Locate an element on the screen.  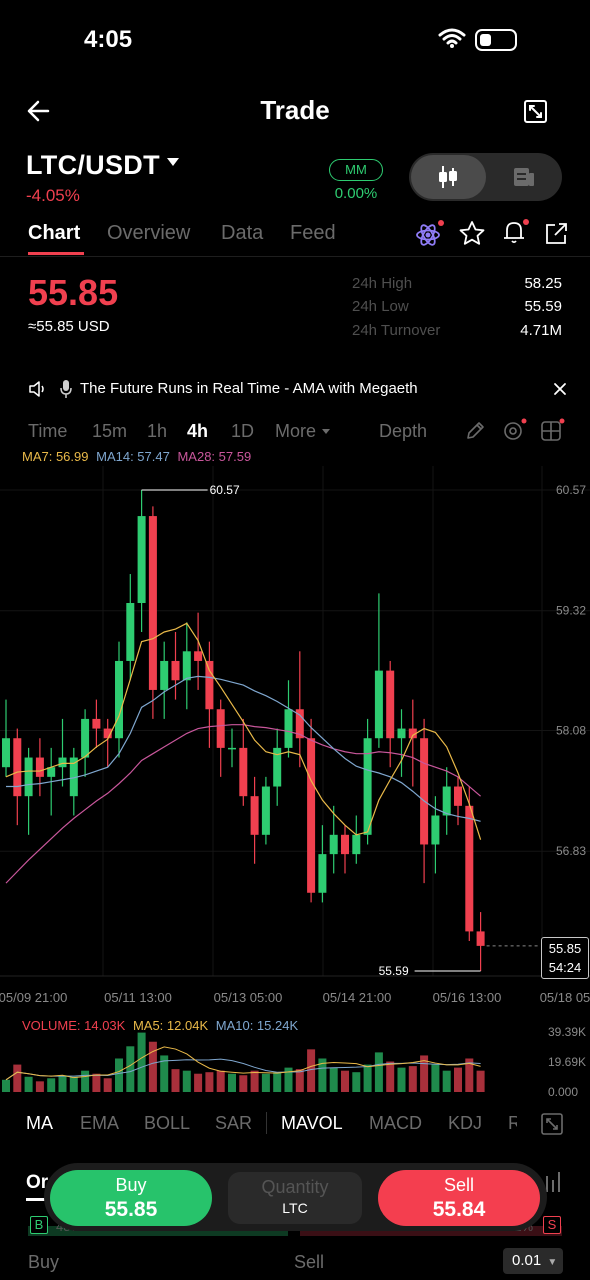
mm-badge: MM is located at coordinates (356, 170).